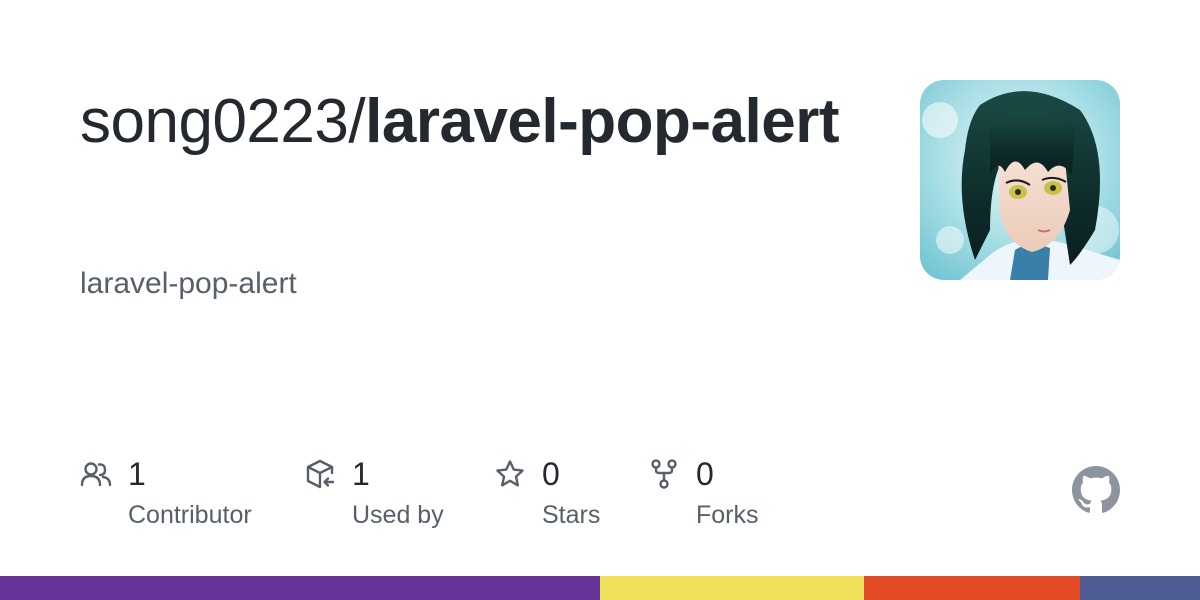 Image resolution: width=1200 pixels, height=600 pixels. I want to click on stat-label: Forks, so click(727, 515).